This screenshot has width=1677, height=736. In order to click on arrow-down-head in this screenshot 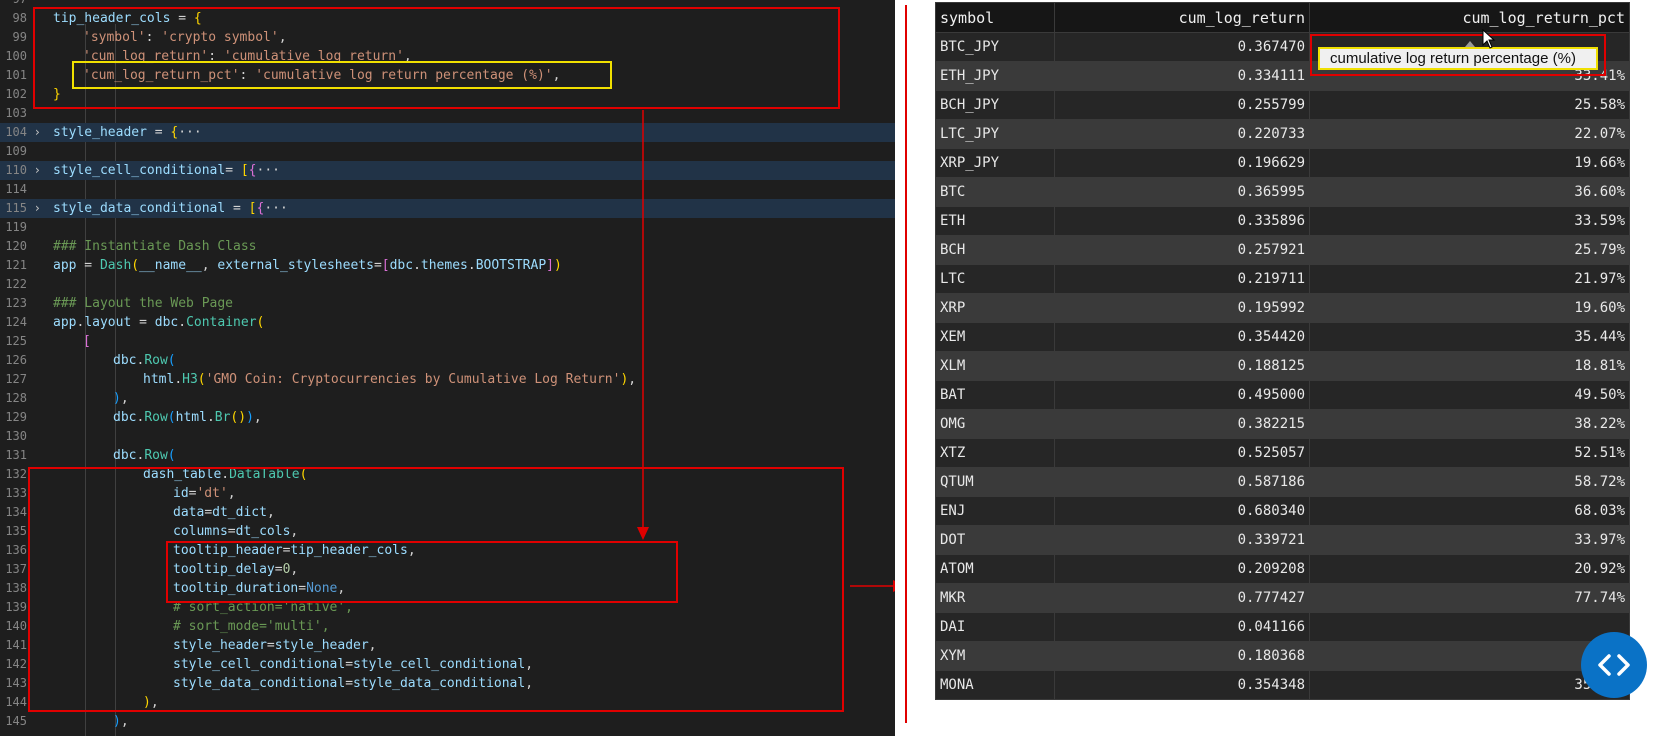, I will do `click(643, 533)`.